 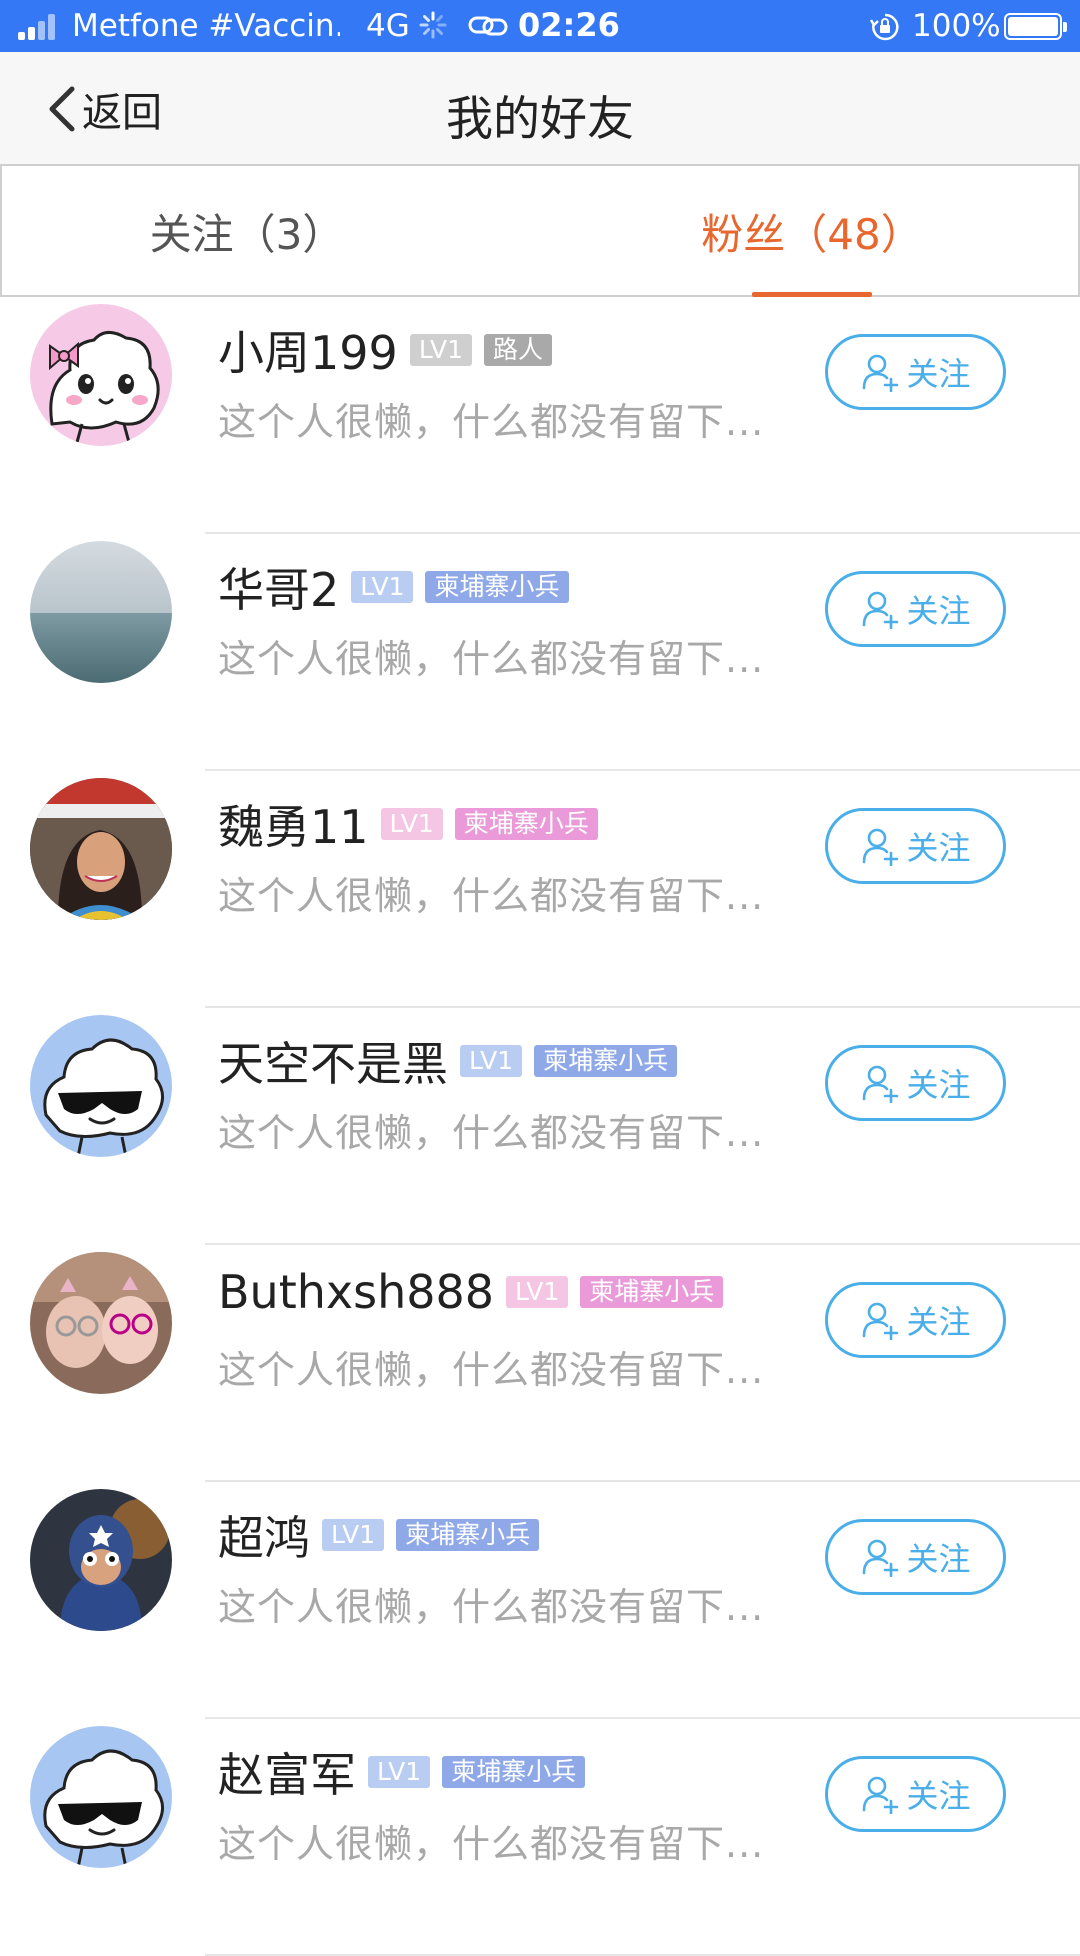 I want to click on fan-list-item: 赵富军 LV1 柬埔寨小兵 这个人很懒，什么都没有留下... 关注, so click(x=540, y=1837).